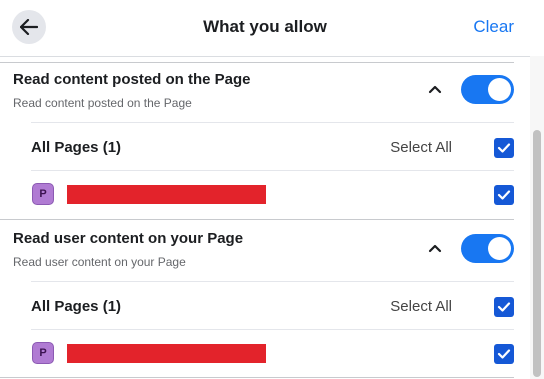  I want to click on page-checkbox, so click(504, 354).